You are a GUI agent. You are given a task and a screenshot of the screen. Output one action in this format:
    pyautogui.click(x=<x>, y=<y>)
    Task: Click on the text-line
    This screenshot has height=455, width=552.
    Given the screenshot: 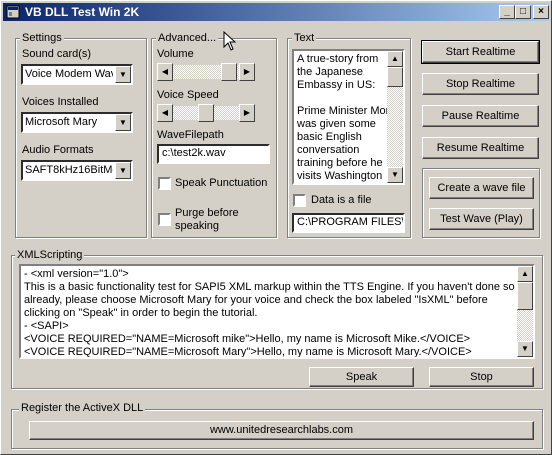 What is the action you would take?
    pyautogui.click(x=341, y=98)
    